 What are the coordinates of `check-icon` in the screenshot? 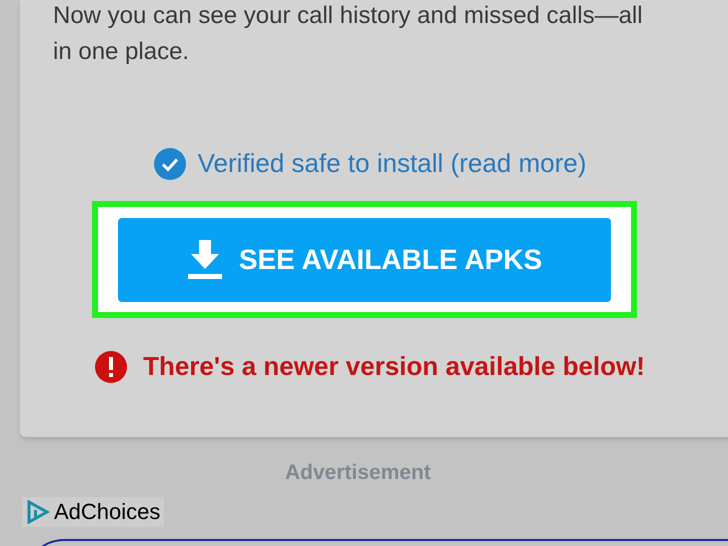 It's located at (170, 164).